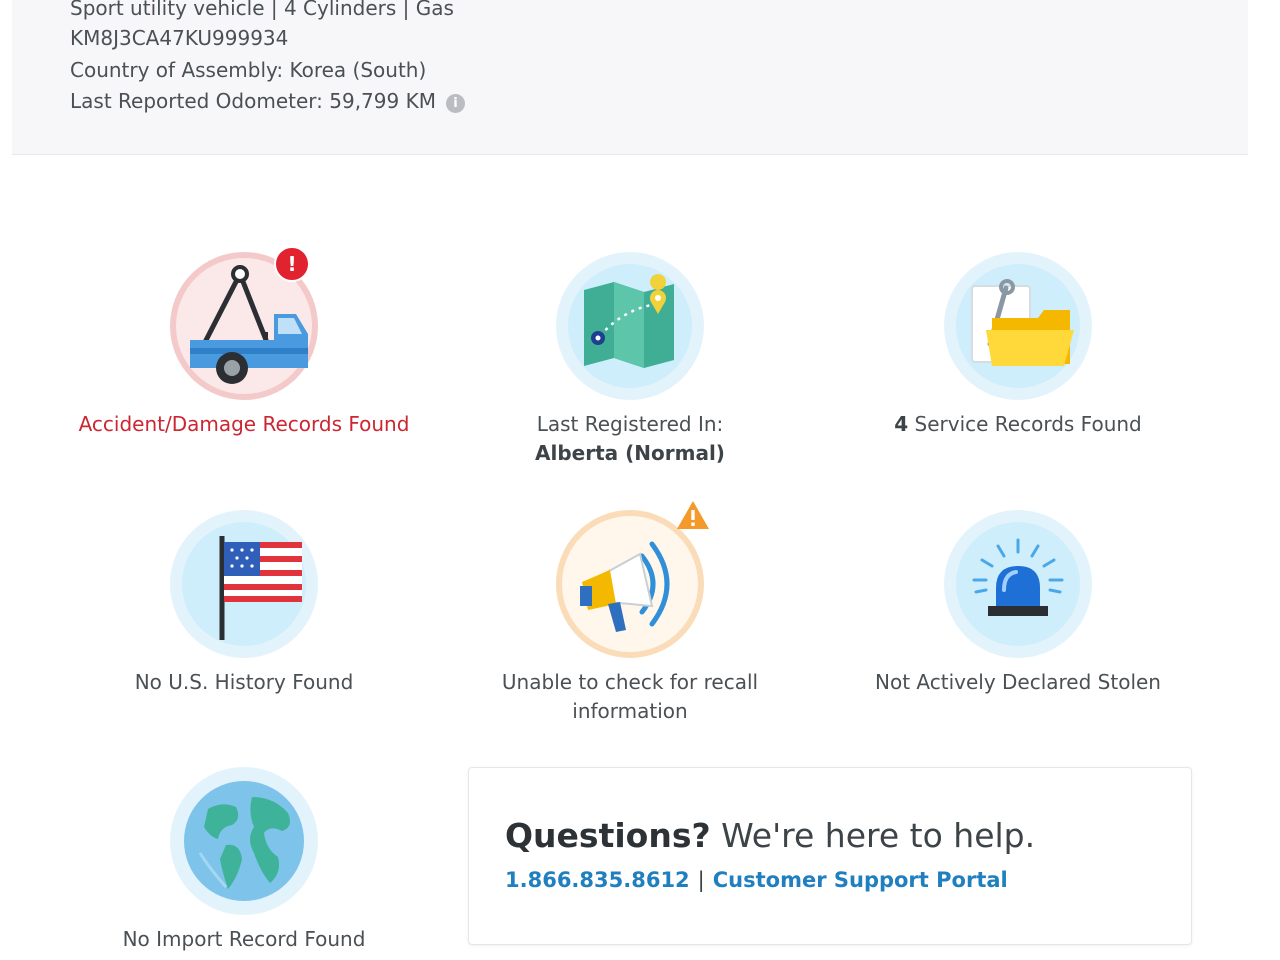  What do you see at coordinates (455, 103) in the screenshot?
I see `info-icon: i` at bounding box center [455, 103].